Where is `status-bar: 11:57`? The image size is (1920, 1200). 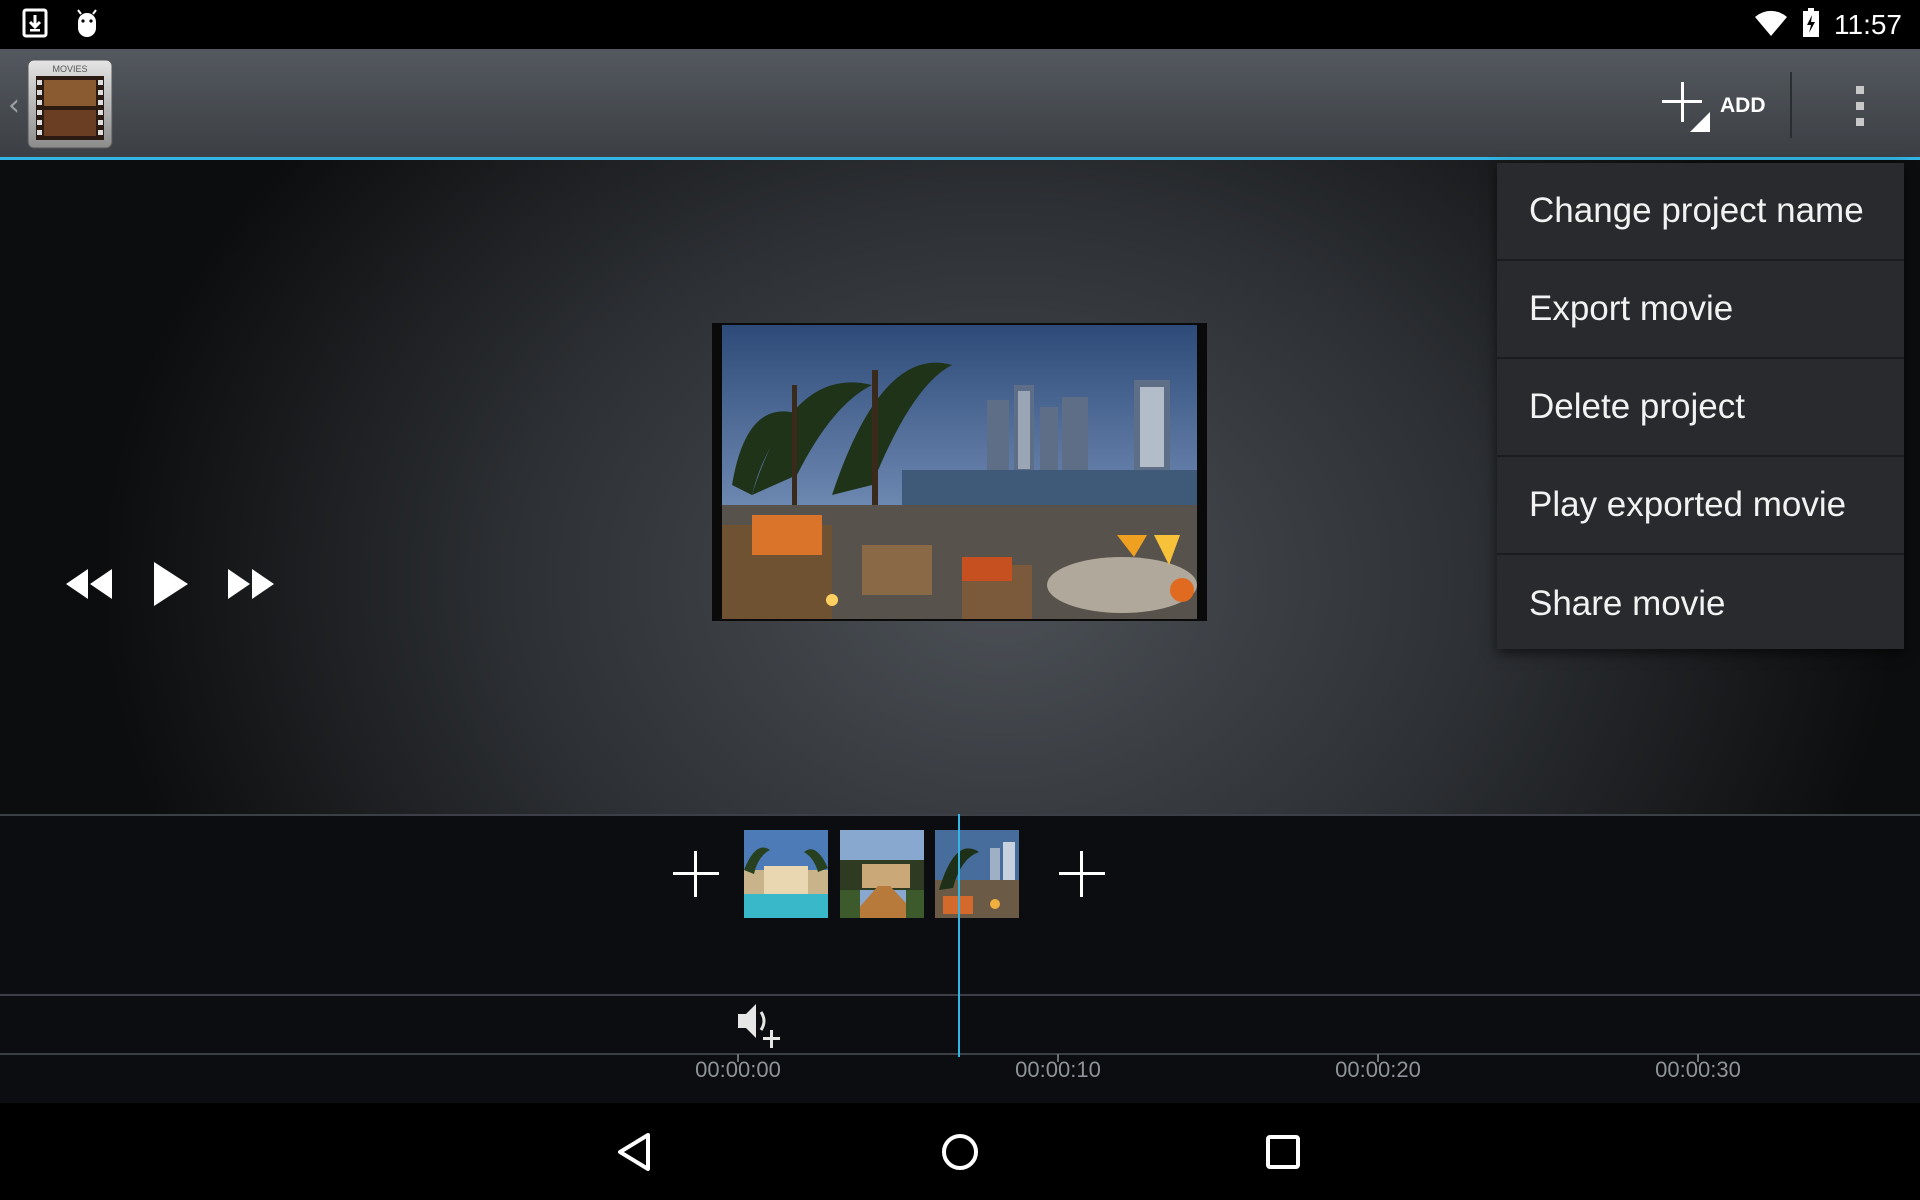
status-bar: 11:57 is located at coordinates (960, 24).